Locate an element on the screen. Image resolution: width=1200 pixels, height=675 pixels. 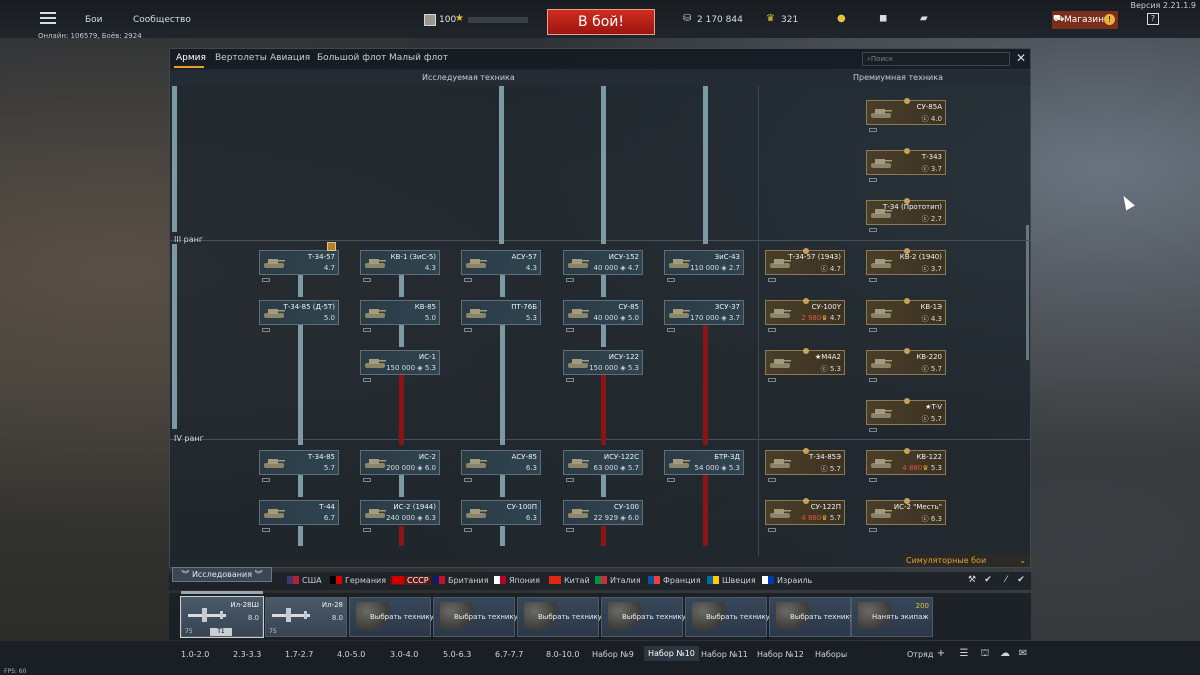
chat-icon: ☁ is located at coordinates (1005, 655).